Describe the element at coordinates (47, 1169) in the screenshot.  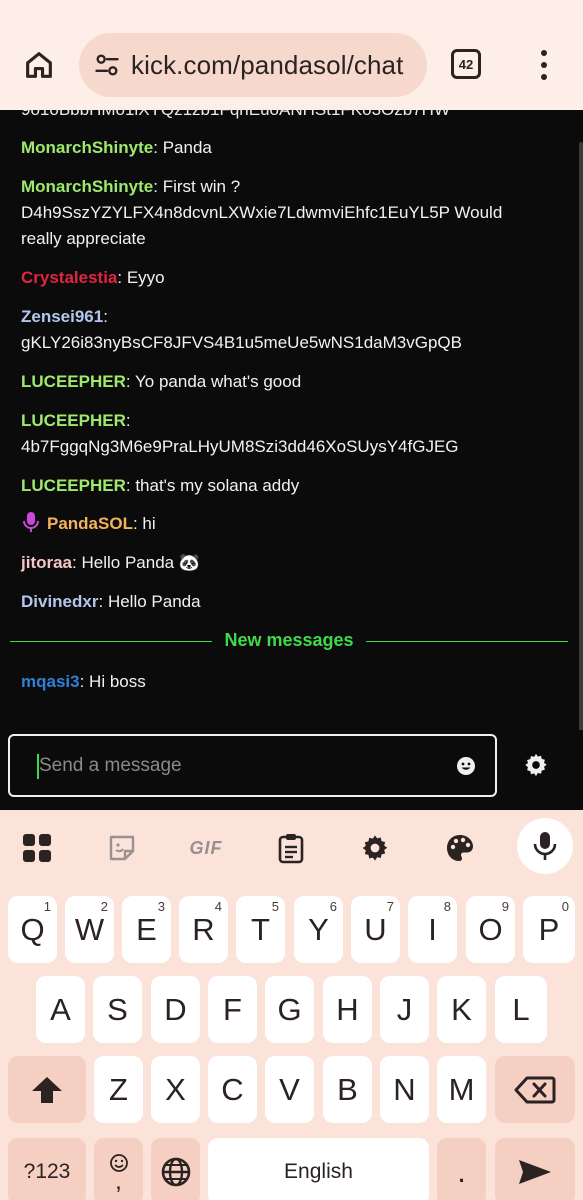
I see `symbols-key: ?123` at that location.